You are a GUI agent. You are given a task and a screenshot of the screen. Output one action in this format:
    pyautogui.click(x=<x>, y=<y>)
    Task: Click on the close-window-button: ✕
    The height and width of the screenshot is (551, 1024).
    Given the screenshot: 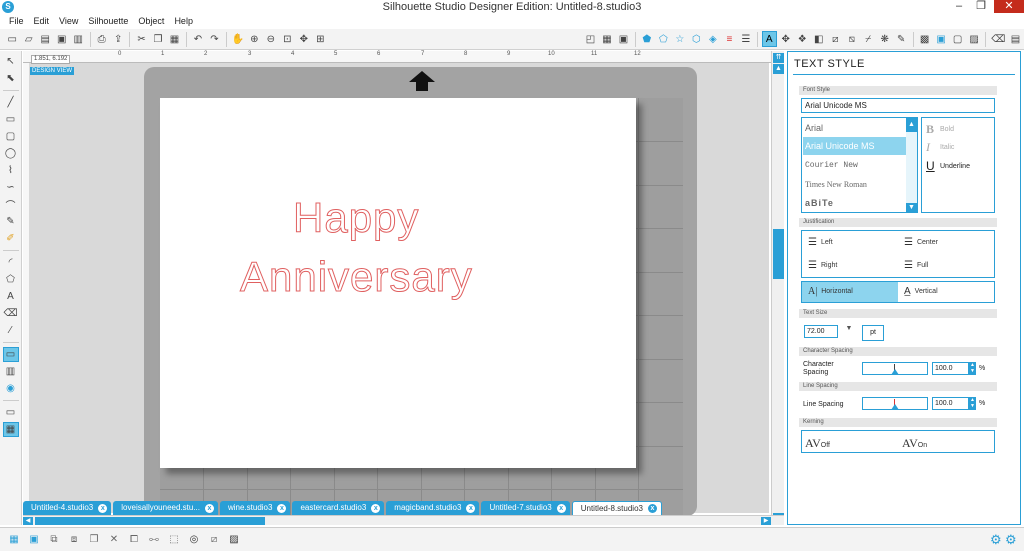 What is the action you would take?
    pyautogui.click(x=1009, y=6)
    